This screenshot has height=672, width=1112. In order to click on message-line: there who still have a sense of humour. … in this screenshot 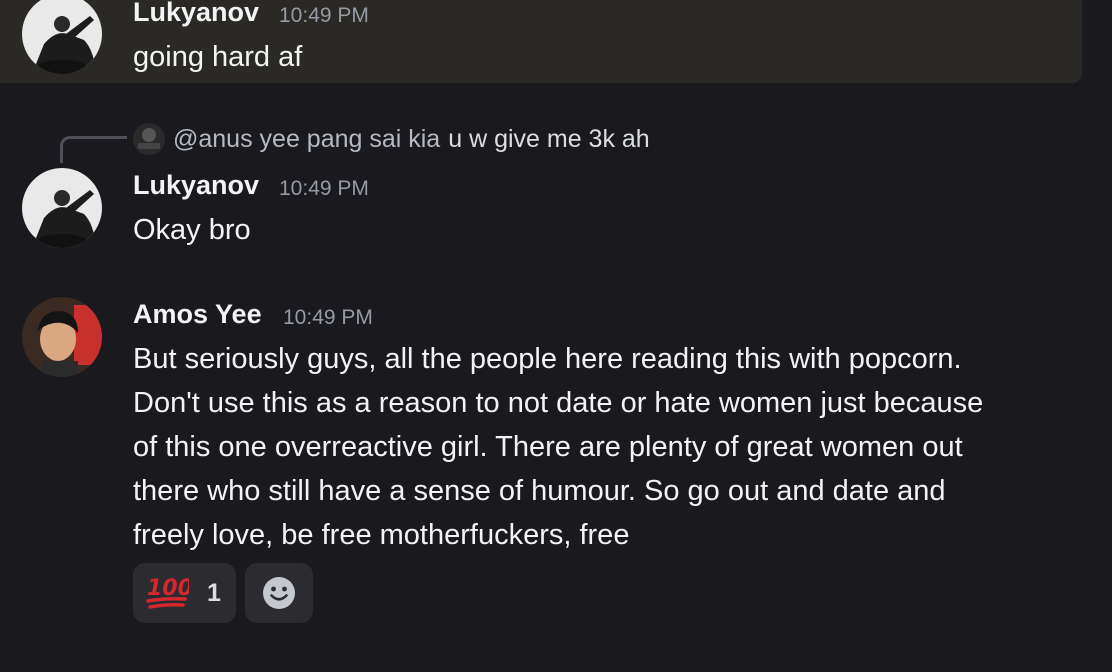, I will do `click(539, 491)`.